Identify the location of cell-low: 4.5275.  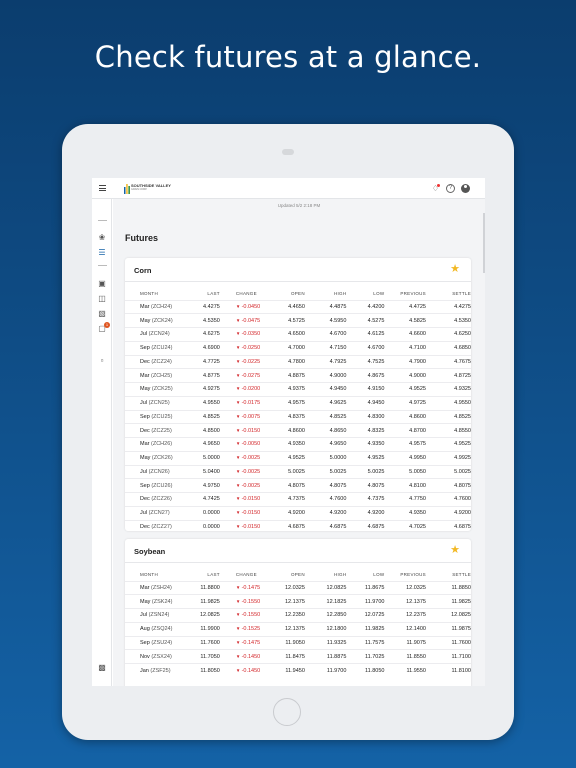
(365, 320).